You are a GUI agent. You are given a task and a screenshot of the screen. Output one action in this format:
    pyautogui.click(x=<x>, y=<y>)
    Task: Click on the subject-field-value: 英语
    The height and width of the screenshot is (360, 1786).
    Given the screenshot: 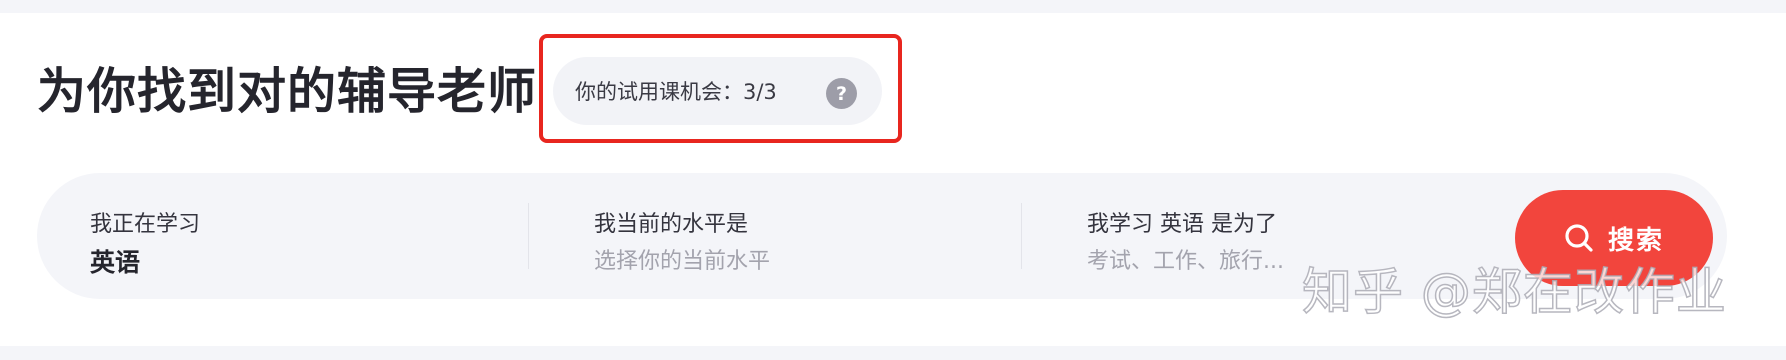 What is the action you would take?
    pyautogui.click(x=115, y=262)
    